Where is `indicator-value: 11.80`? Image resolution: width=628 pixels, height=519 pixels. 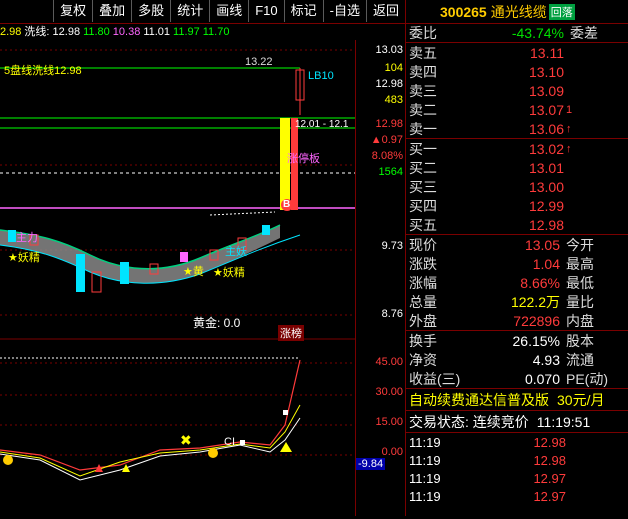
indicator-value: 11.80 is located at coordinates (96, 32).